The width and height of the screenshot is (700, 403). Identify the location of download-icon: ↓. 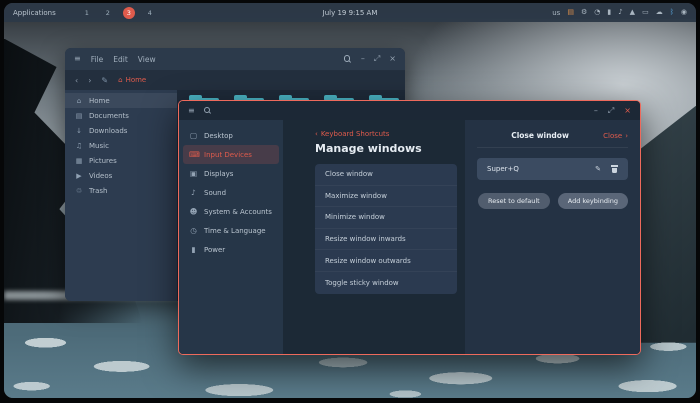
(79, 130).